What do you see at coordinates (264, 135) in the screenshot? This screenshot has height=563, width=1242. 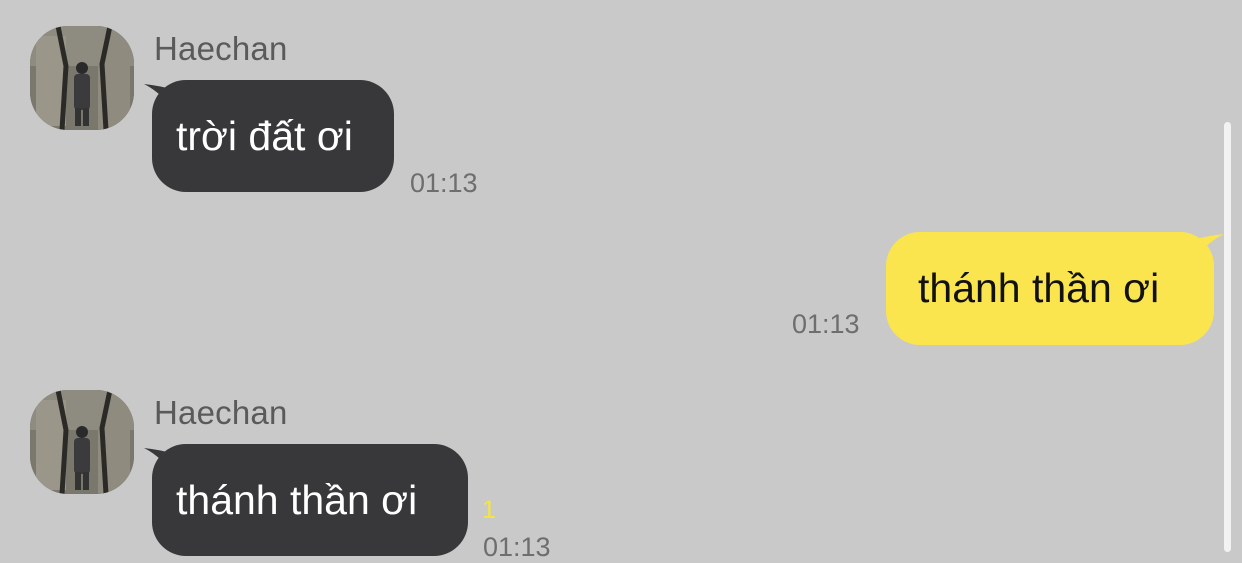 I see `message-text: trời đất ơi` at bounding box center [264, 135].